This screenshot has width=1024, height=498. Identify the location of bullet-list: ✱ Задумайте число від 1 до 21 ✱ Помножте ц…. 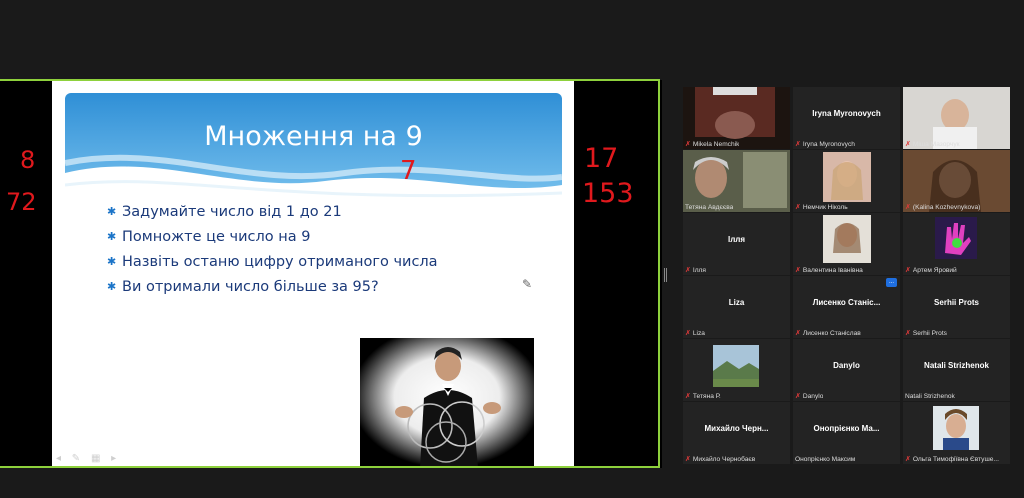
(327, 249).